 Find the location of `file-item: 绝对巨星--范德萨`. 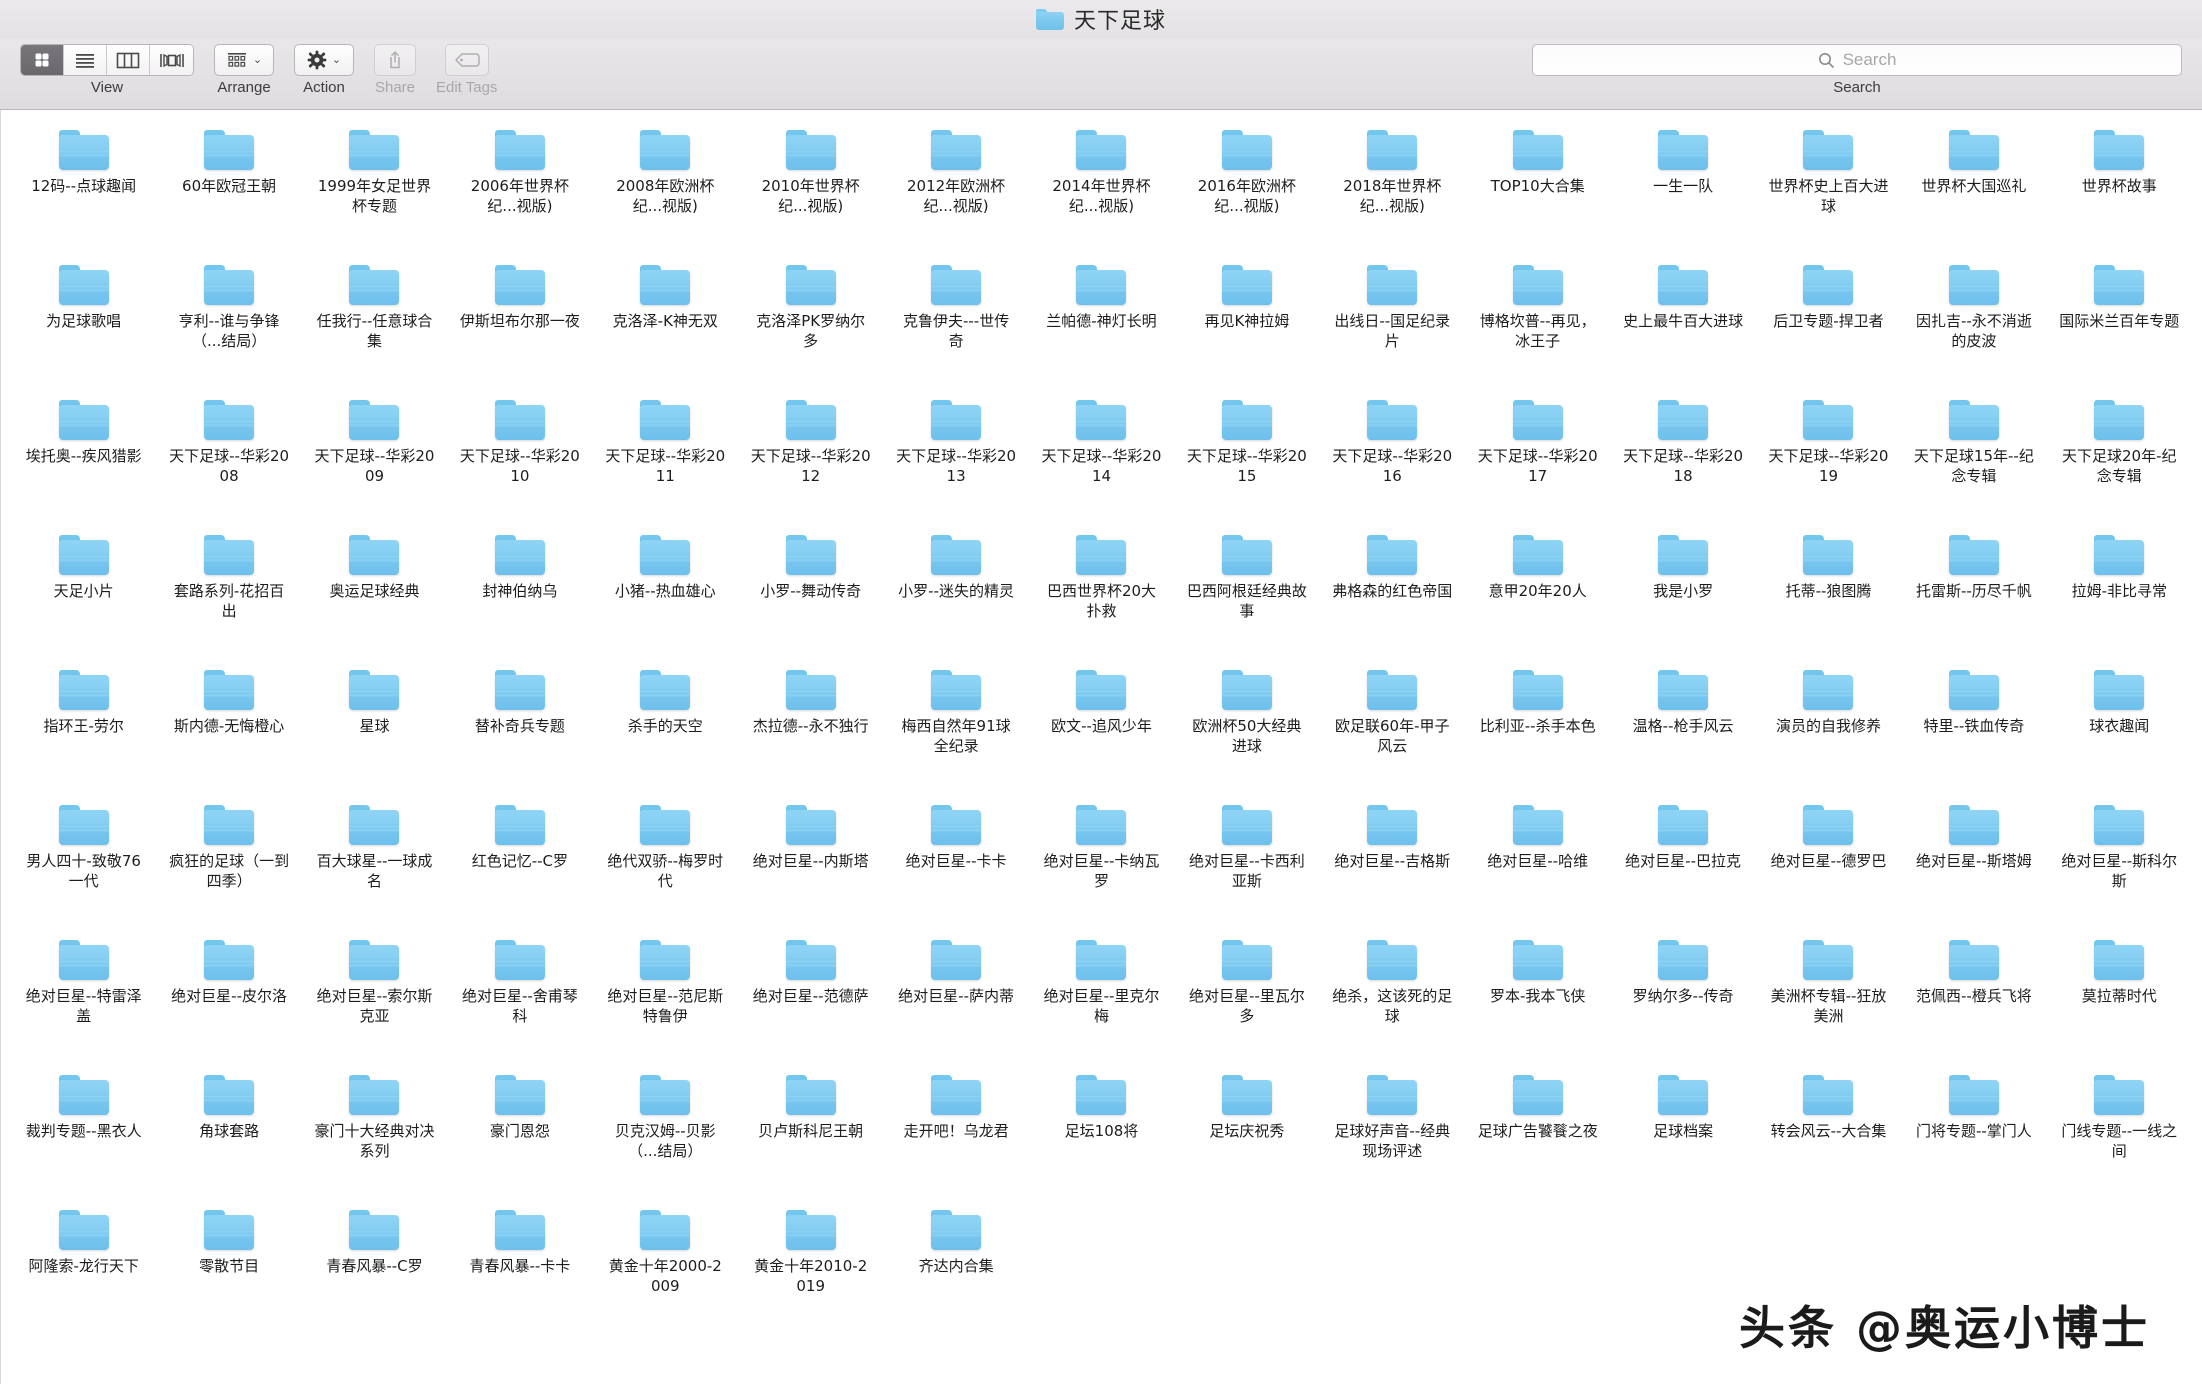

file-item: 绝对巨星--范德萨 is located at coordinates (810, 999).